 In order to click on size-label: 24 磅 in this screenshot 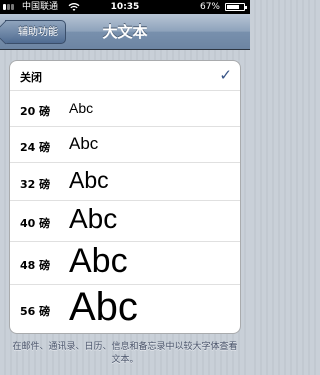, I will do `click(35, 147)`.